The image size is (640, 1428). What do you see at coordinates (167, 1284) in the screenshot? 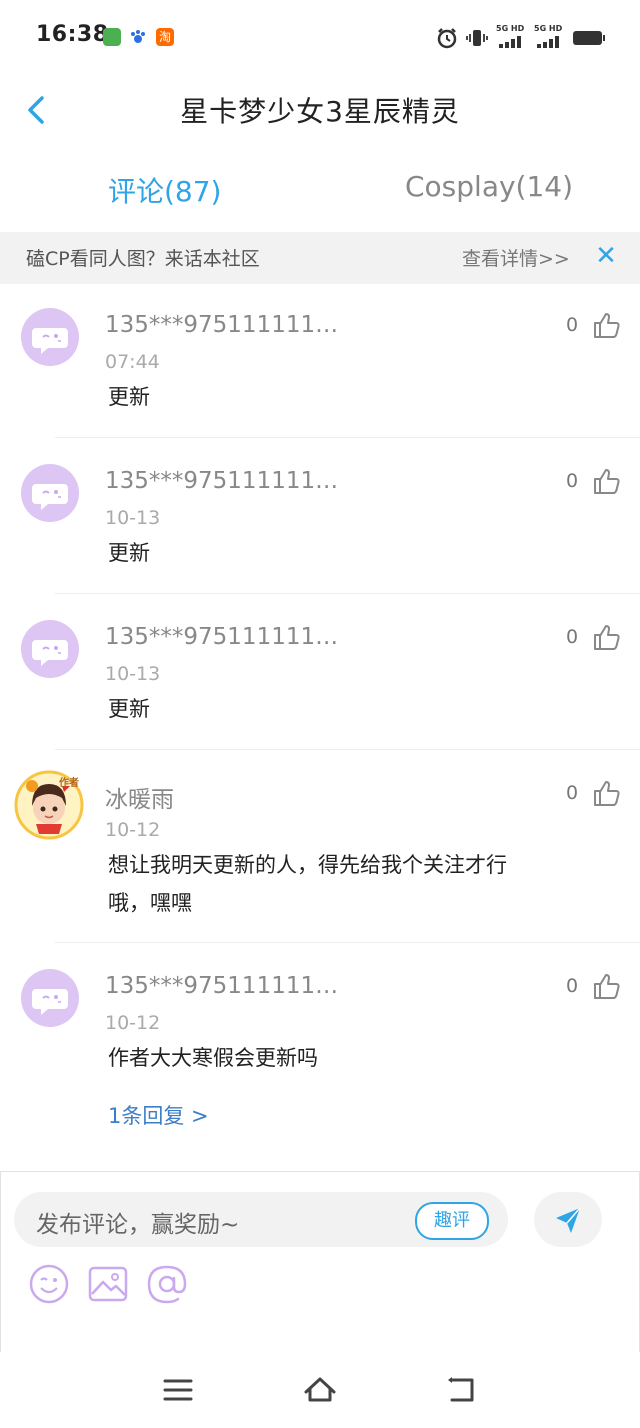
I see `mention-icon` at bounding box center [167, 1284].